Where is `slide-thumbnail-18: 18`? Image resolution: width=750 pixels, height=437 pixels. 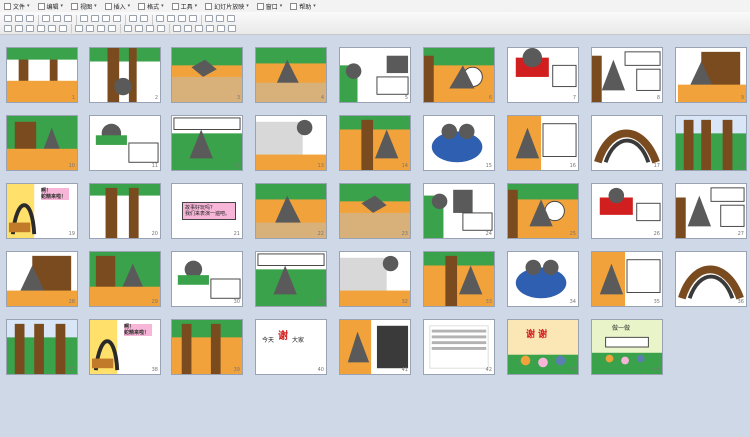
slide-thumbnail-18: 18 is located at coordinates (711, 143).